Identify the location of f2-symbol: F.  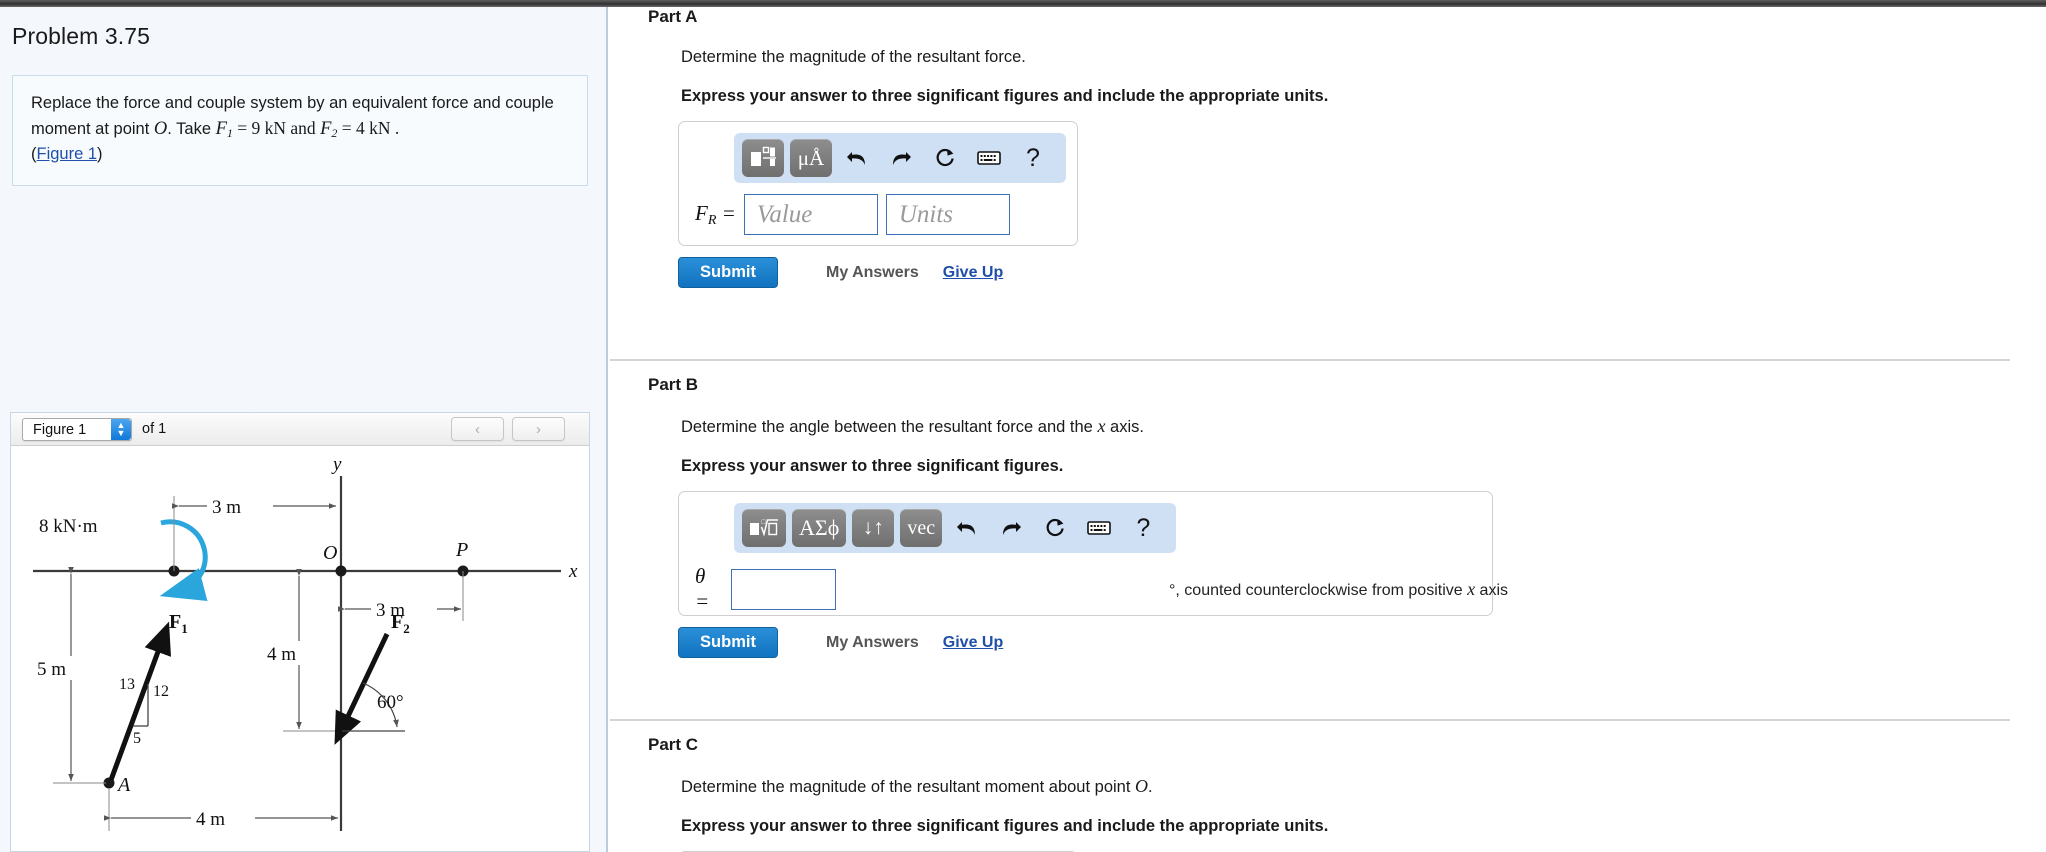
(326, 128).